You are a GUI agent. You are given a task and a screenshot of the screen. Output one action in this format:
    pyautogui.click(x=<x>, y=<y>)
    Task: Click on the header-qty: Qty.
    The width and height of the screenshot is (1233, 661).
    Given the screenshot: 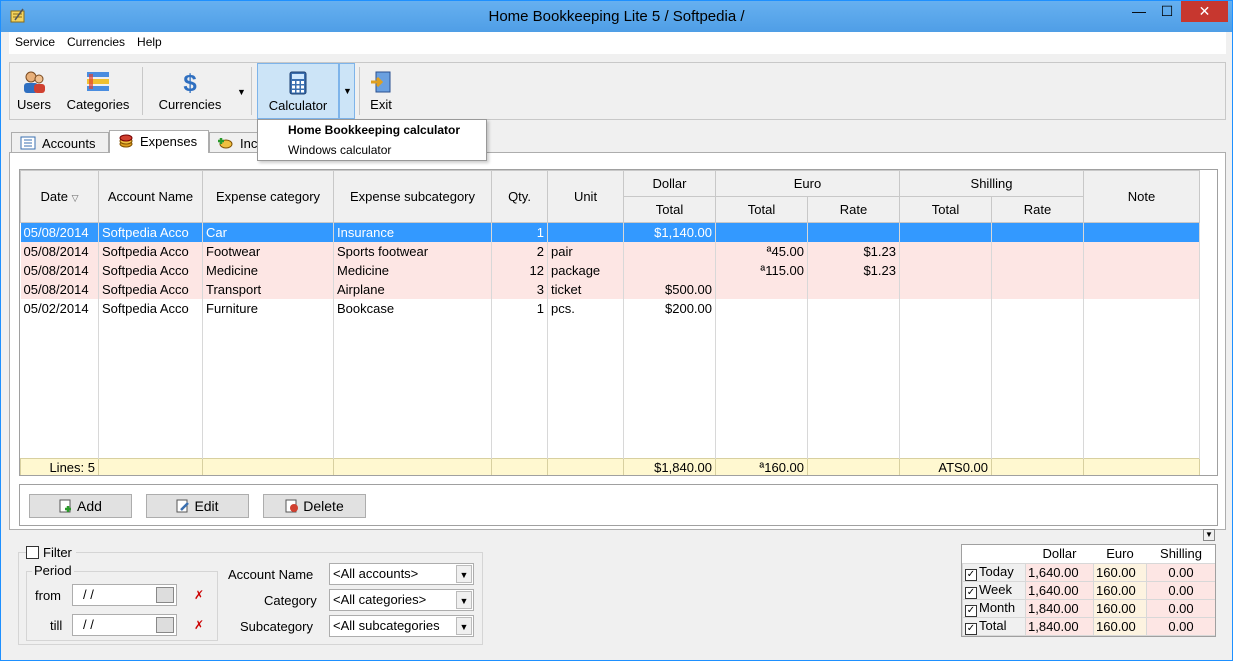 What is the action you would take?
    pyautogui.click(x=519, y=196)
    